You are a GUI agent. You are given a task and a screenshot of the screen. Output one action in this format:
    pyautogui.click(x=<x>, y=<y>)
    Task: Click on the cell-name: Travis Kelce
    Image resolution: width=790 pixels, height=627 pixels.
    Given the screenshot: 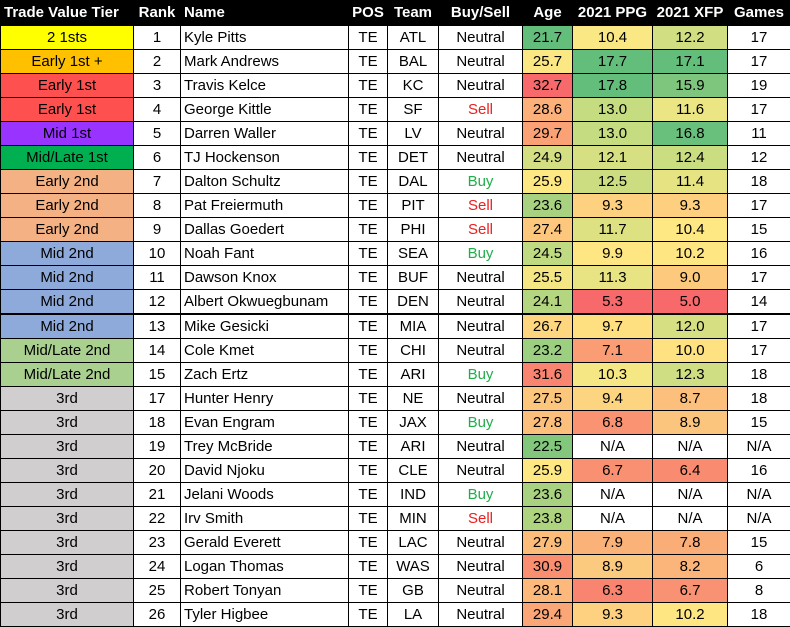 What is the action you would take?
    pyautogui.click(x=265, y=86)
    